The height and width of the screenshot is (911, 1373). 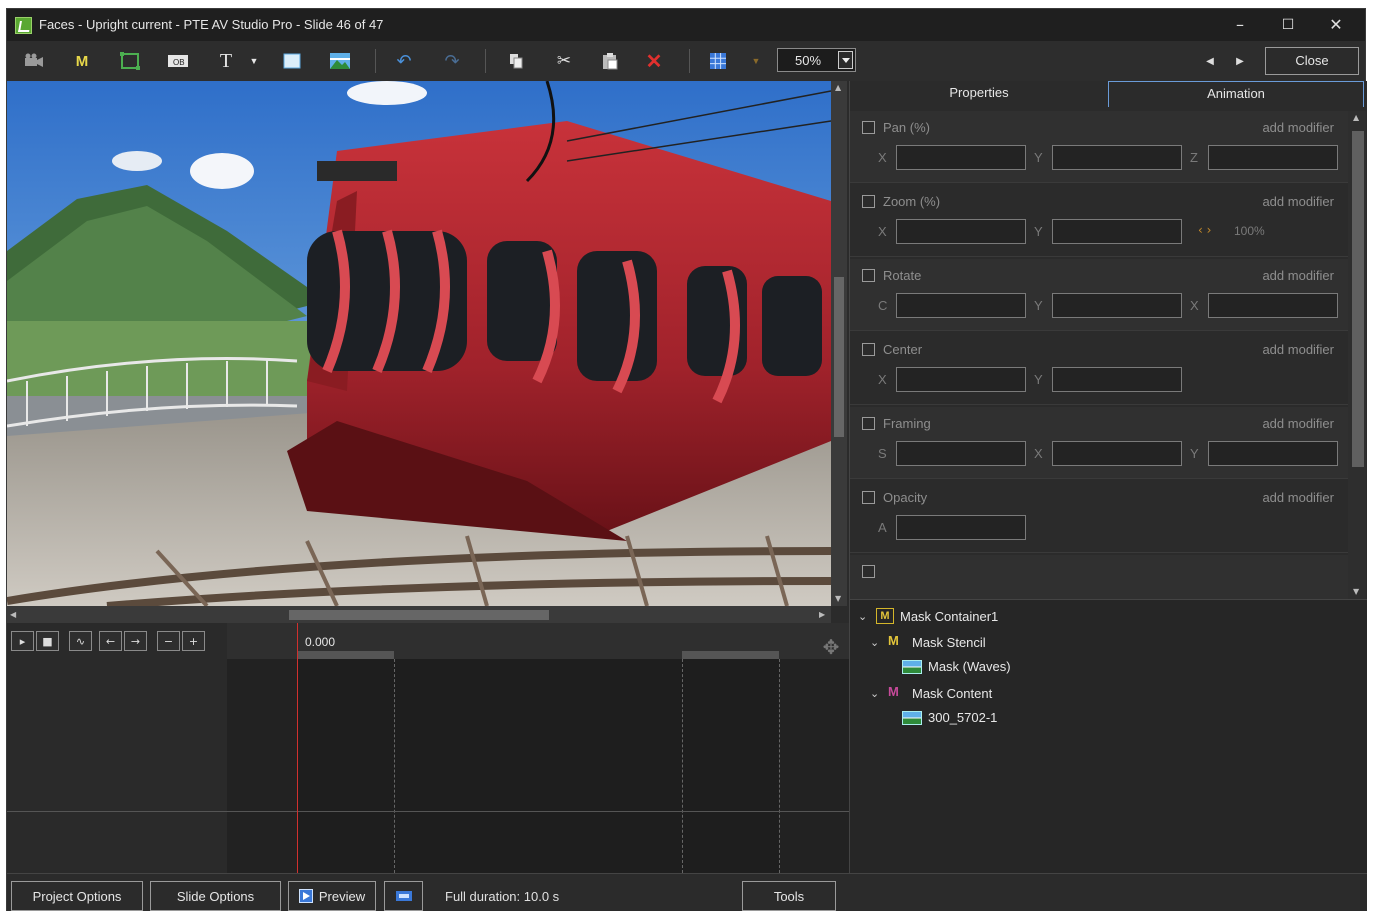 What do you see at coordinates (452, 61) in the screenshot?
I see `redo-icon: ↷` at bounding box center [452, 61].